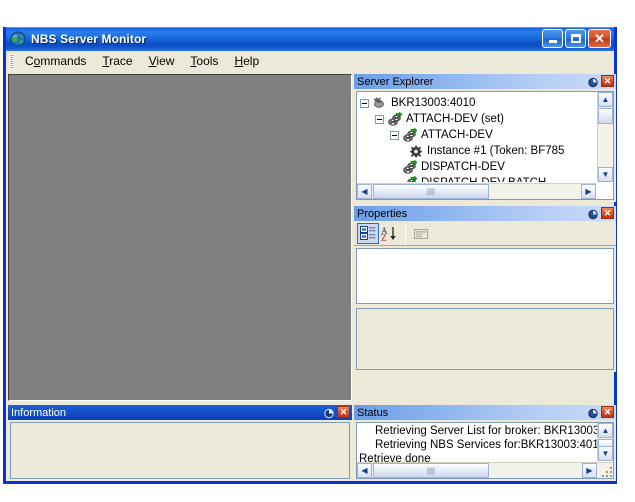 The height and width of the screenshot is (502, 635). I want to click on server-explorer-titlebar: Server Explorer ✕, so click(485, 81).